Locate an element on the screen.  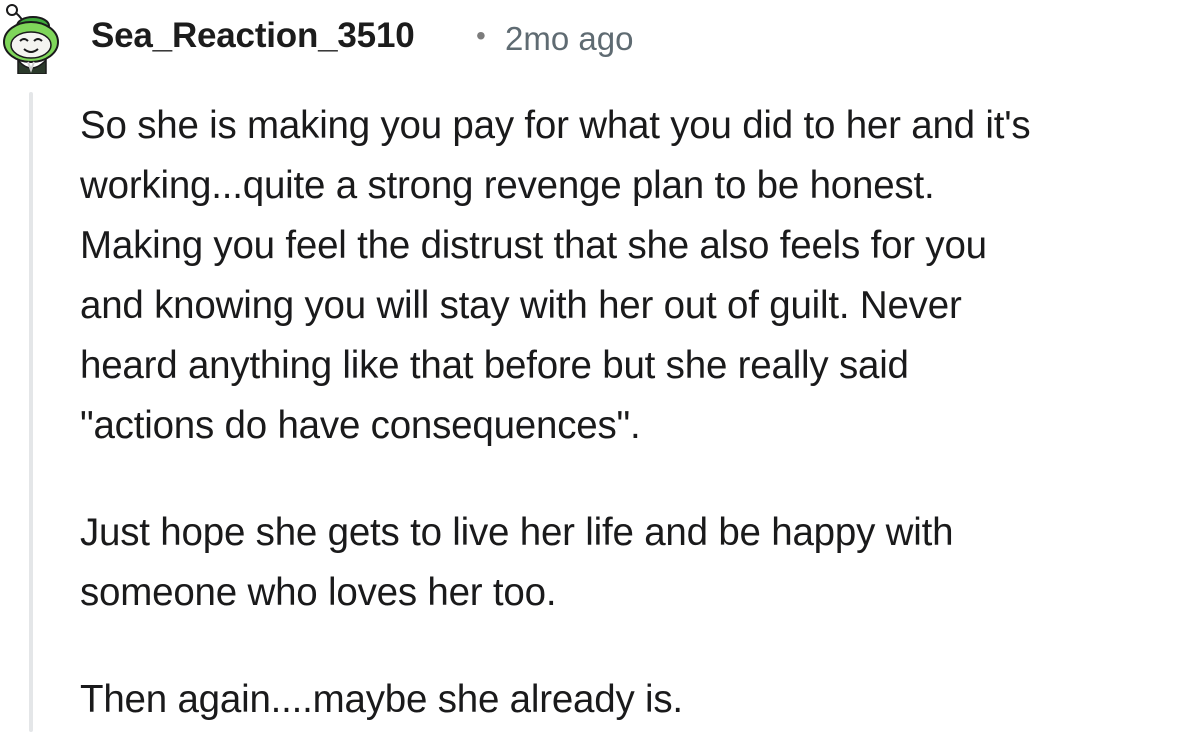
comment-paragraph-3: Then again....maybe she already is. is located at coordinates (632, 700).